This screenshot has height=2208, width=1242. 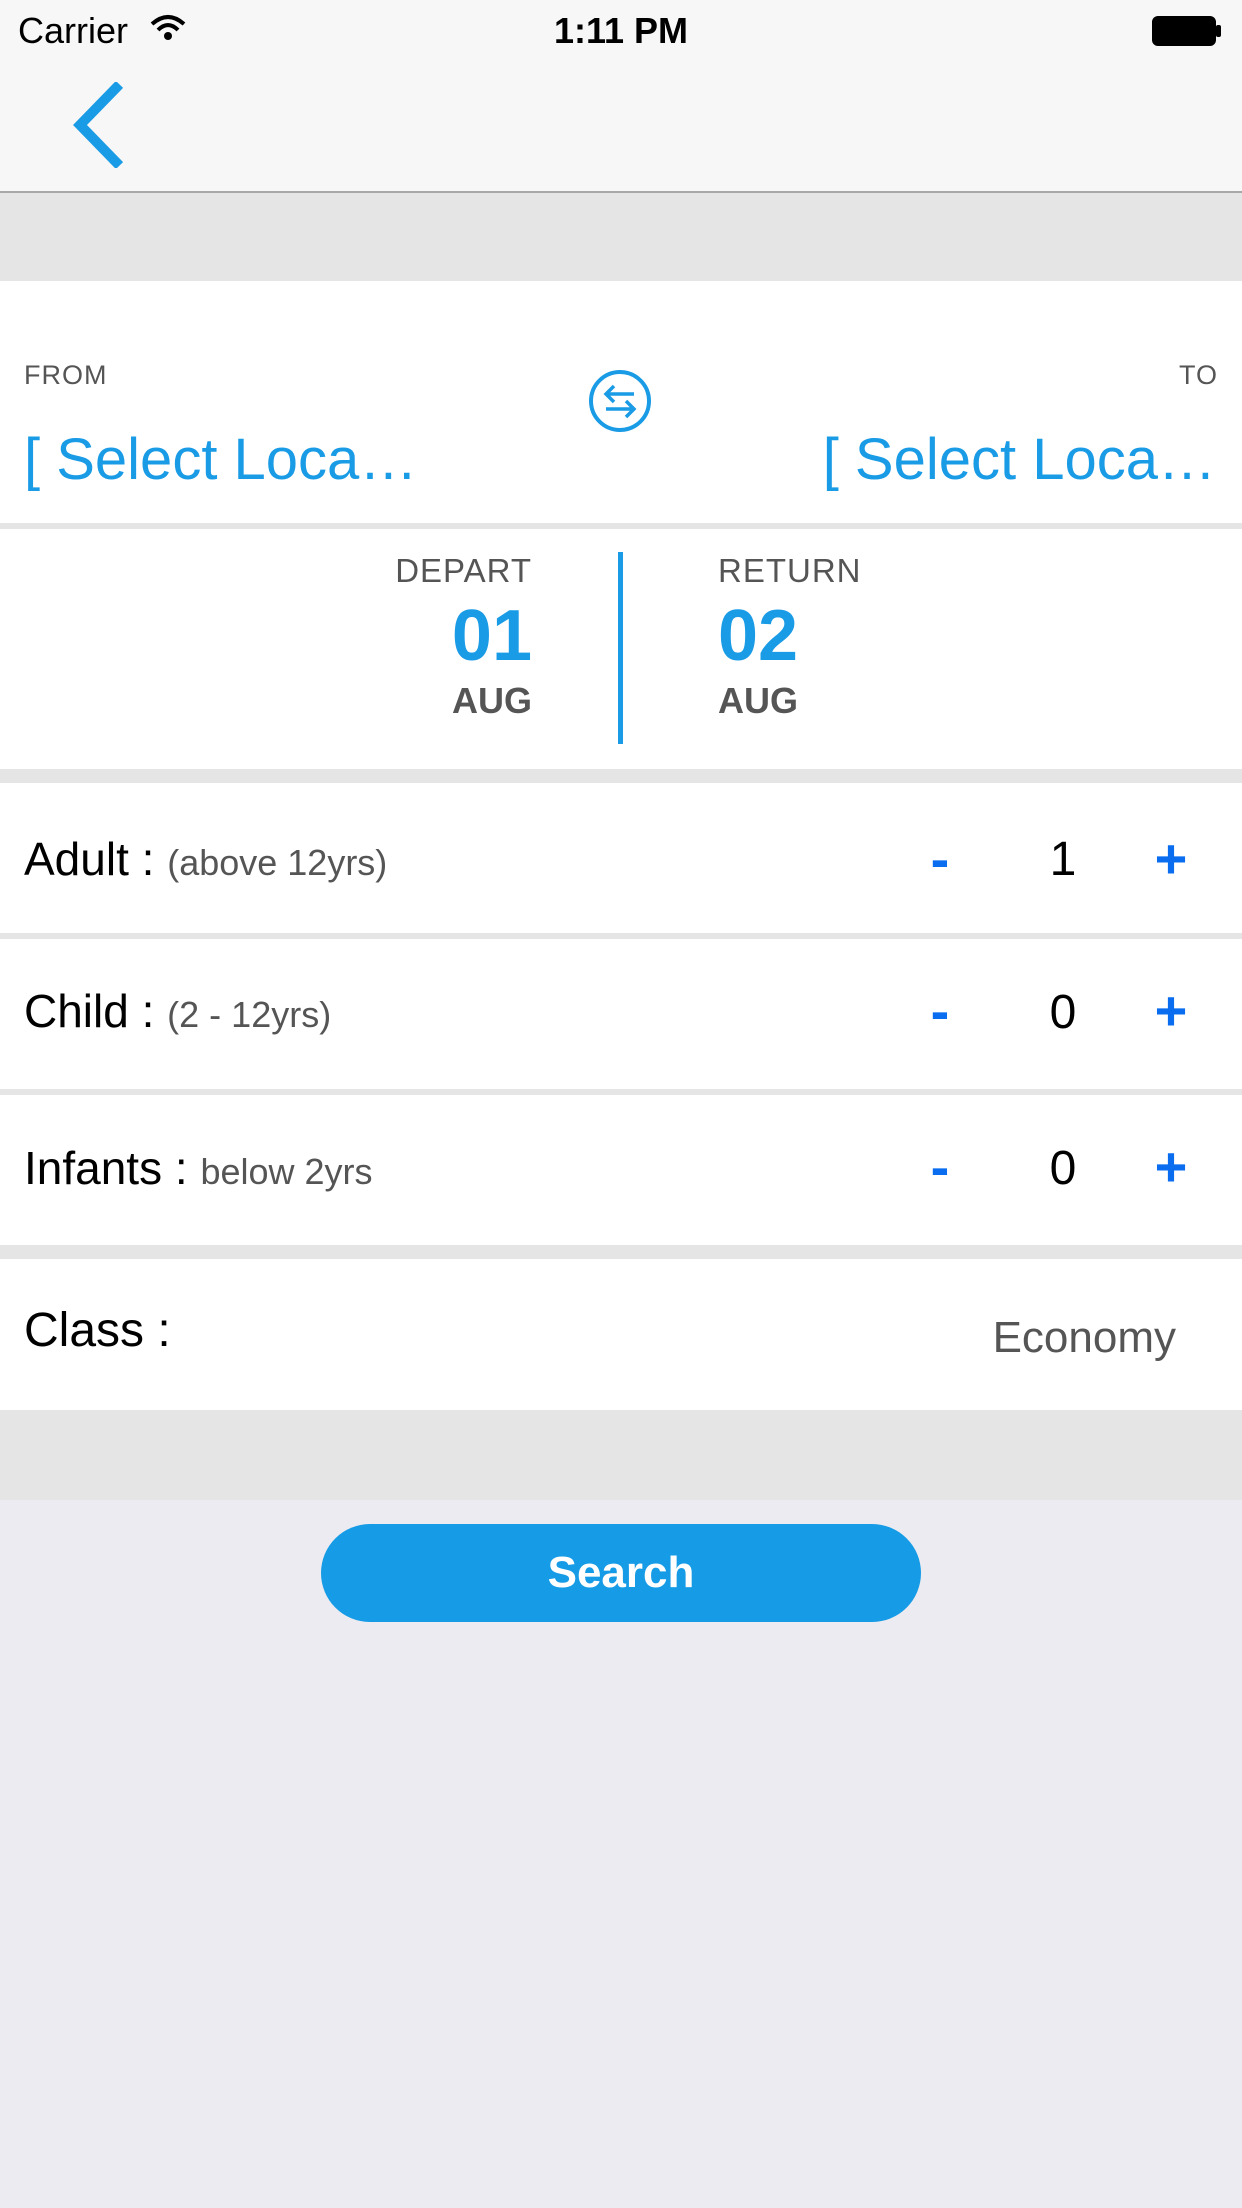 I want to click on class-label: Class :, so click(x=97, y=1330).